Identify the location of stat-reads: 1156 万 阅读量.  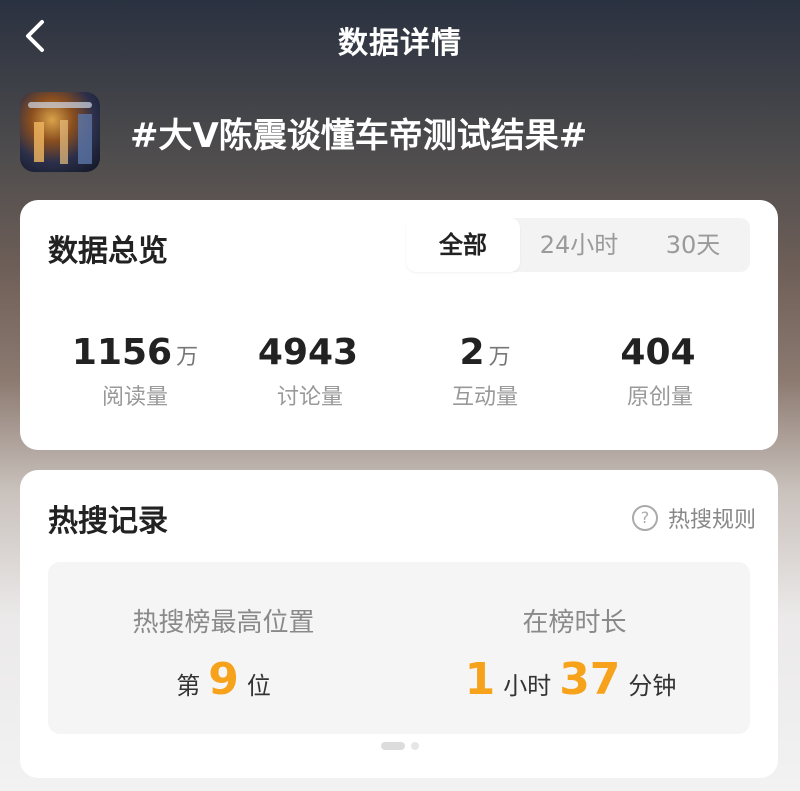
(135, 371).